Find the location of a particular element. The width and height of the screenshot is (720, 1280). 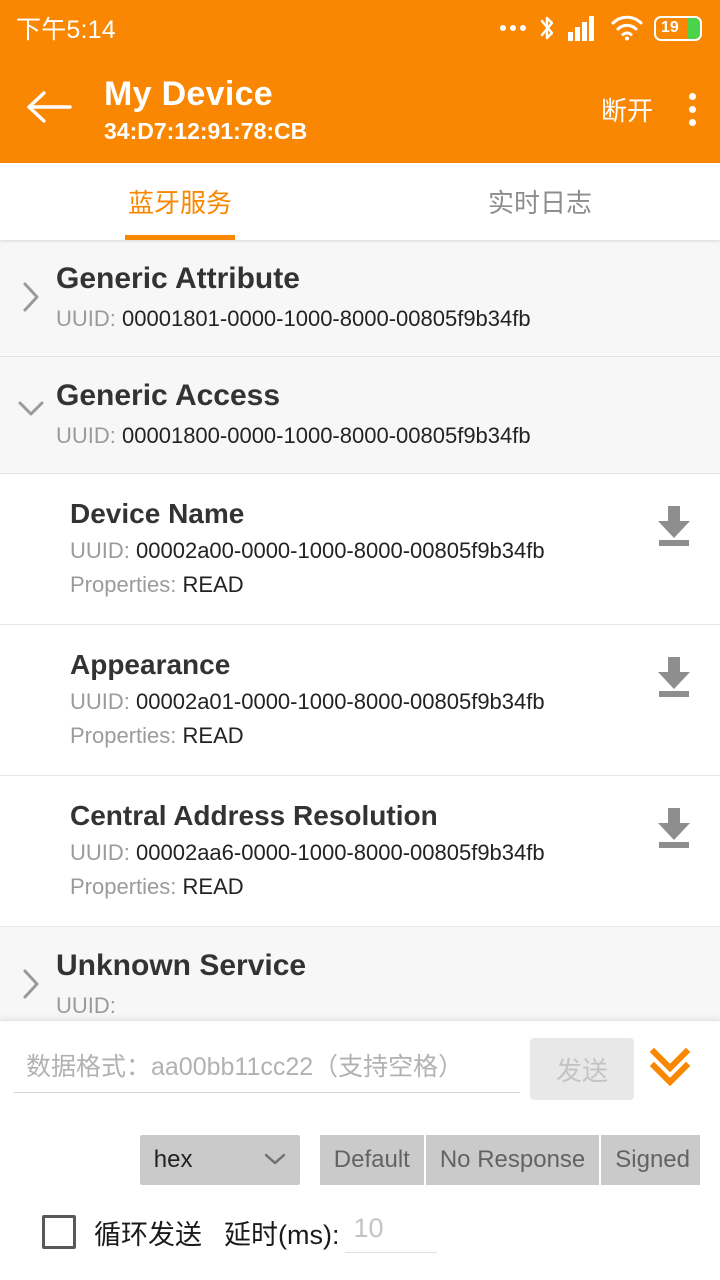

loop-send-checkbox is located at coordinates (59, 1232).